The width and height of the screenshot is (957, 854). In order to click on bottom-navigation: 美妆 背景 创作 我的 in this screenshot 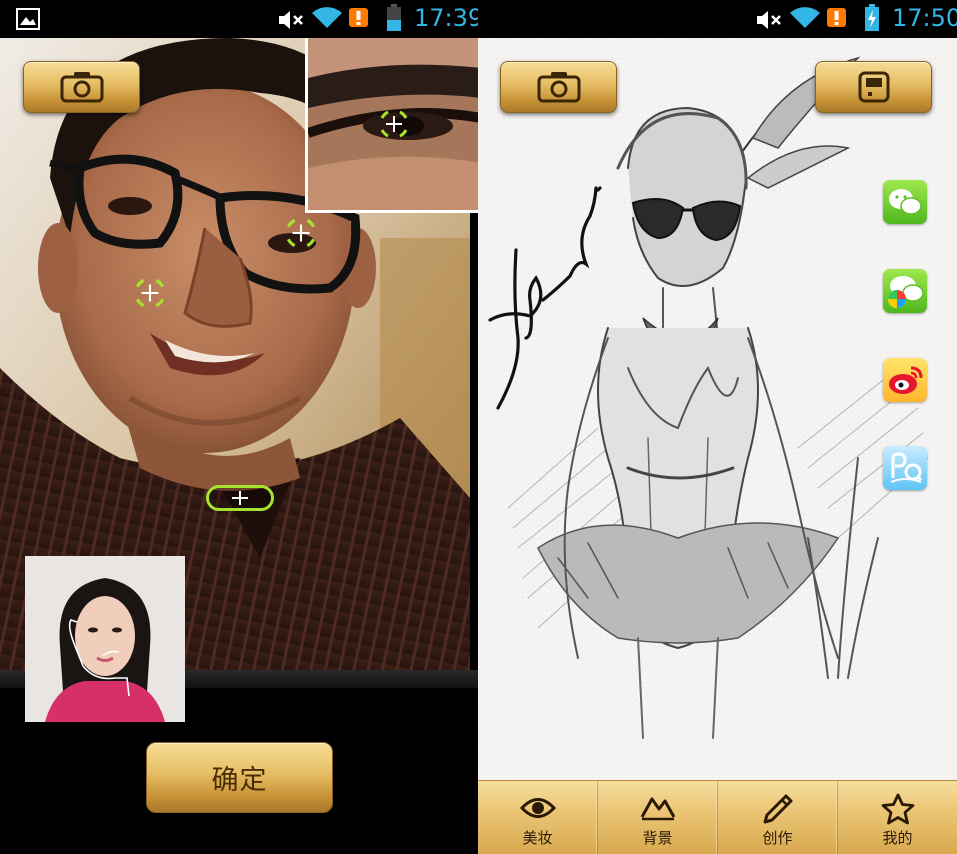, I will do `click(717, 817)`.